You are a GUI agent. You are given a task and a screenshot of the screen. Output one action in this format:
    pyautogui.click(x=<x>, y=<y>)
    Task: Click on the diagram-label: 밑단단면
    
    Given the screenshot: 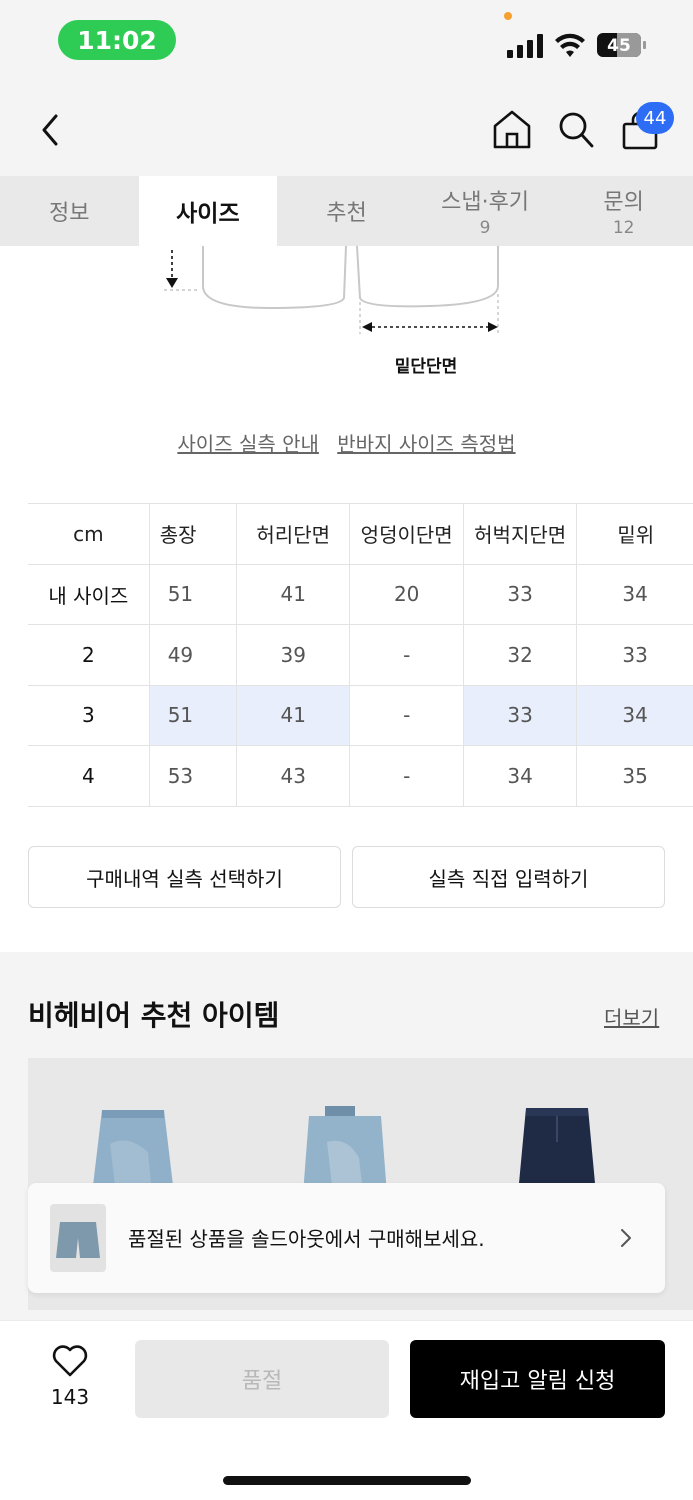 What is the action you would take?
    pyautogui.click(x=426, y=367)
    